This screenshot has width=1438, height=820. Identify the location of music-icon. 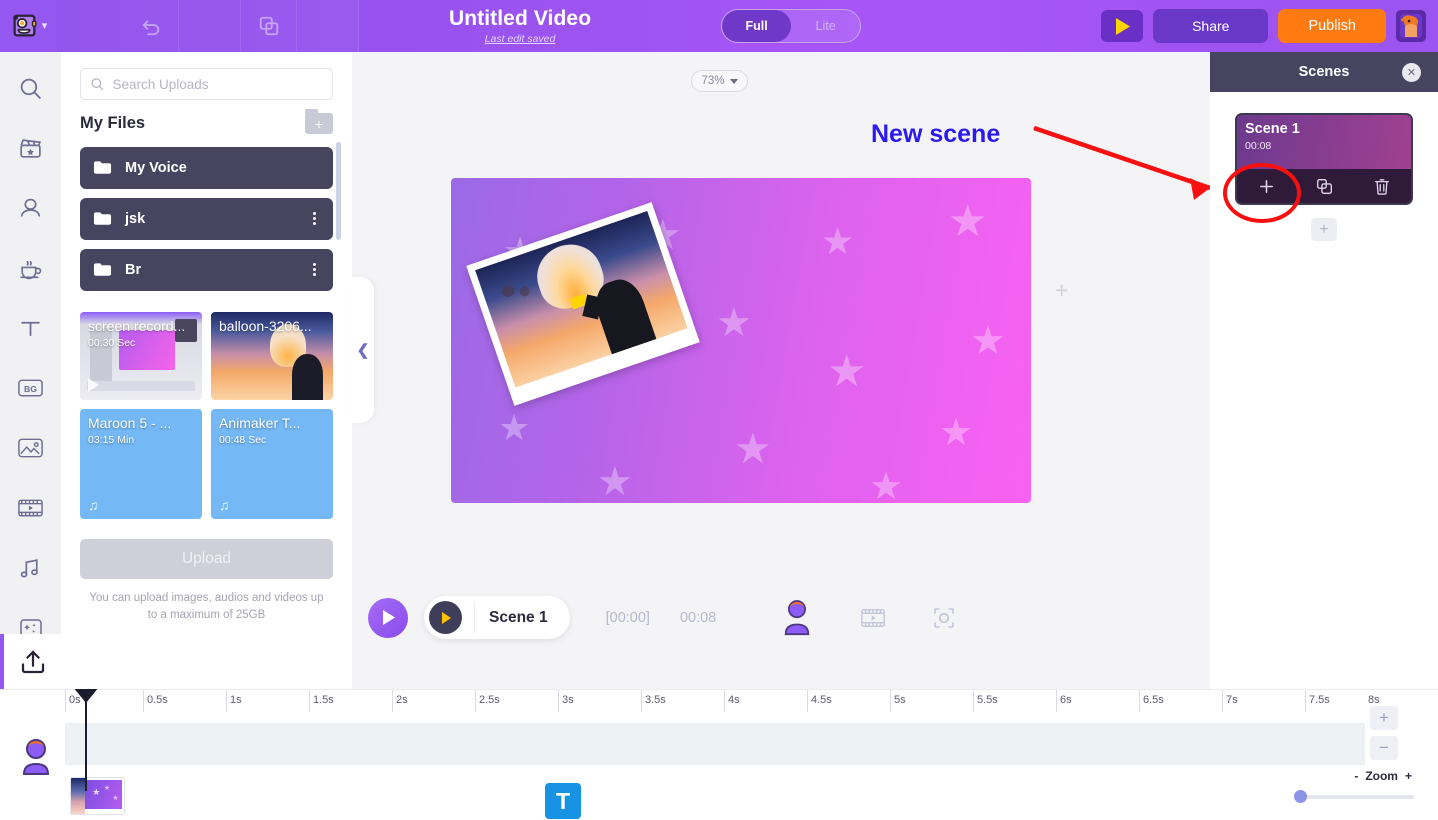
(29, 567).